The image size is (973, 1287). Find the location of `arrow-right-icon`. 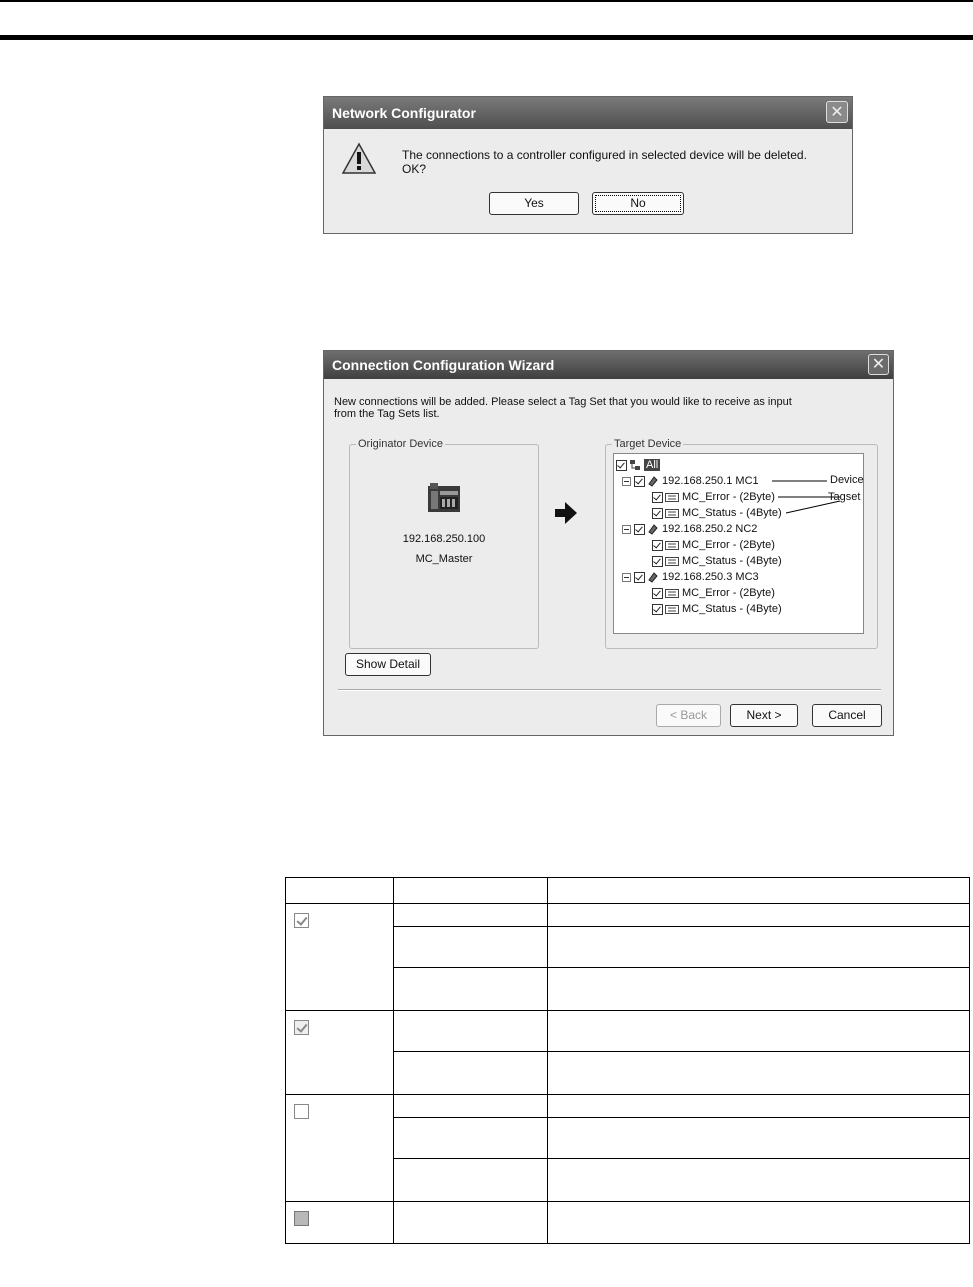

arrow-right-icon is located at coordinates (566, 513).